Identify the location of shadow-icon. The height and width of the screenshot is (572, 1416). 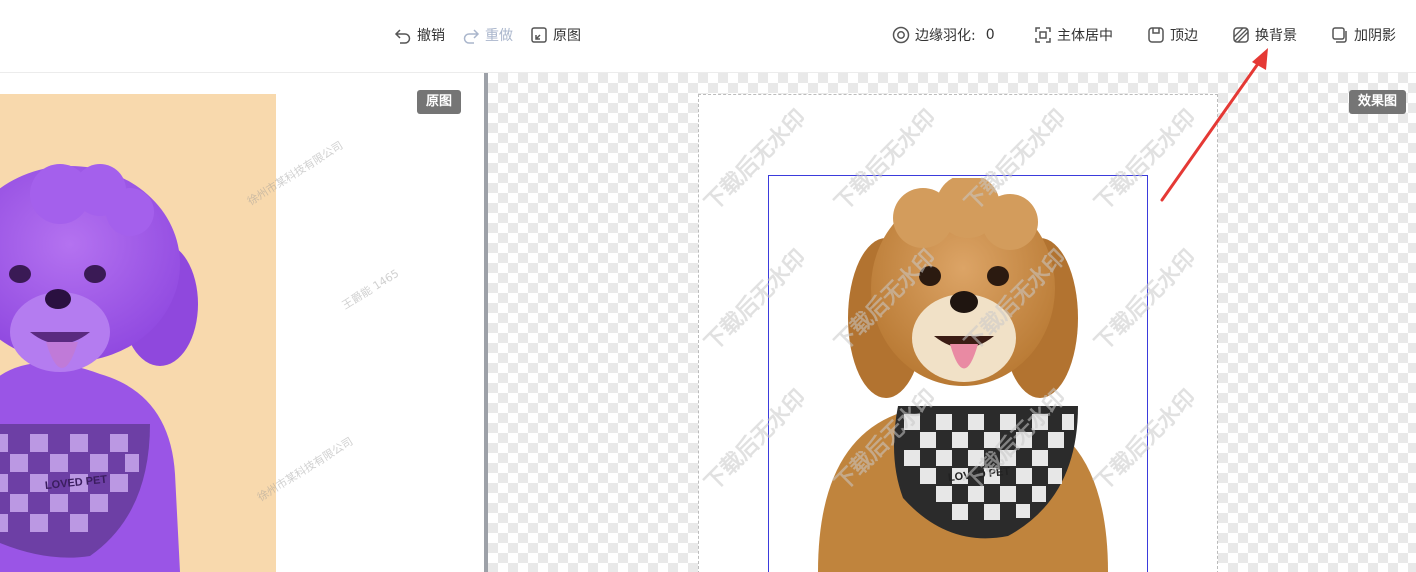
(1339, 35).